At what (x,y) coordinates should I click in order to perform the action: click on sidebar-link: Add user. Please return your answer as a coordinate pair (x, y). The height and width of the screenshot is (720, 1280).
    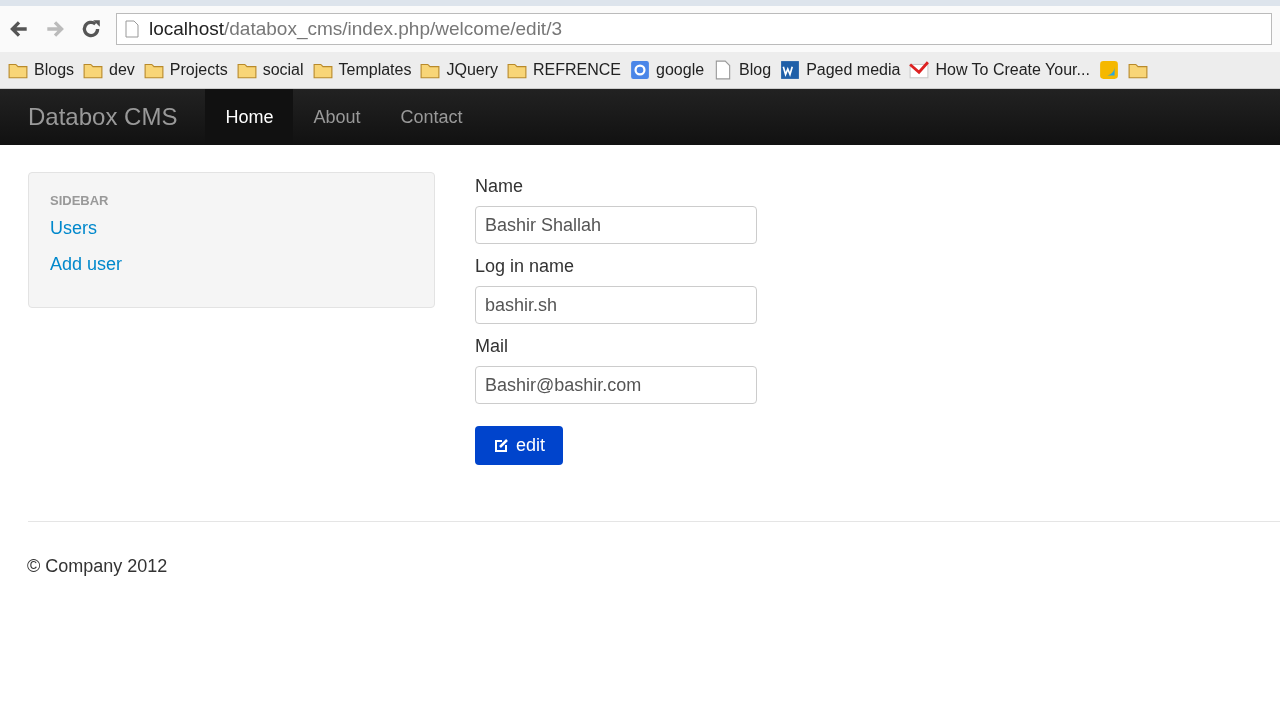
    Looking at the image, I should click on (242, 272).